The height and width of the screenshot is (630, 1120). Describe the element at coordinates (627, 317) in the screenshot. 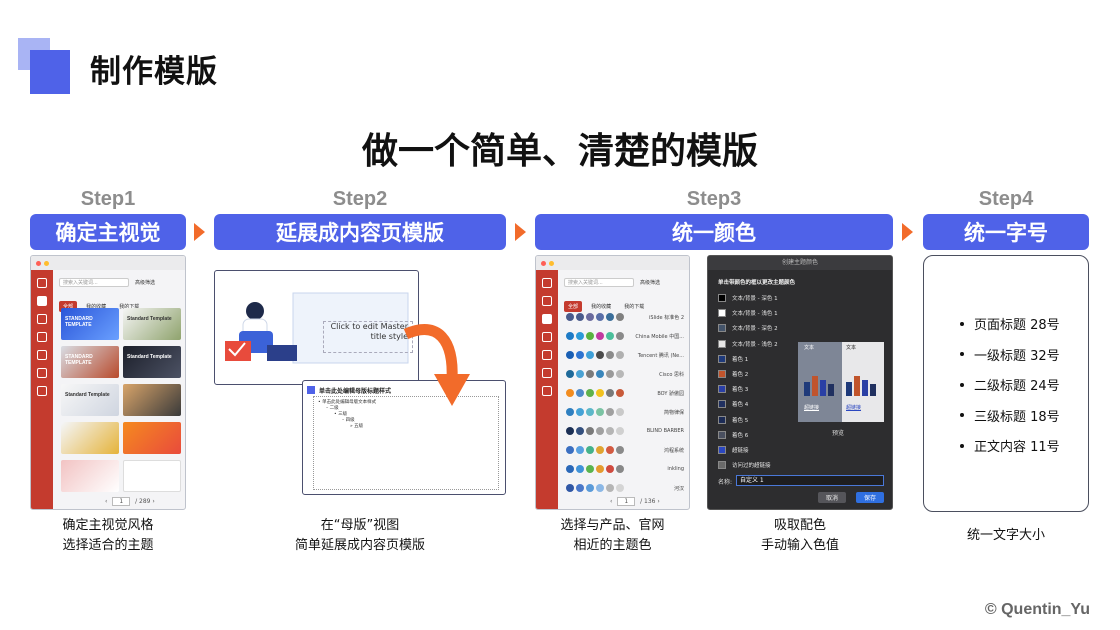

I see `theme-row: iSlide 标准色 2` at that location.